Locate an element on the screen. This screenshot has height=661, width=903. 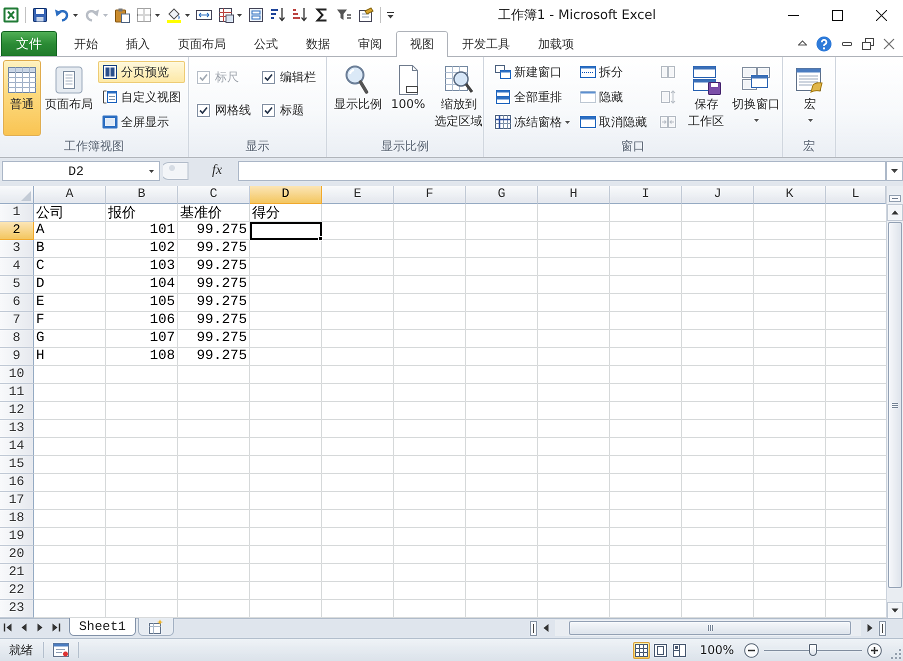
excel-logo-icon is located at coordinates (11, 15).